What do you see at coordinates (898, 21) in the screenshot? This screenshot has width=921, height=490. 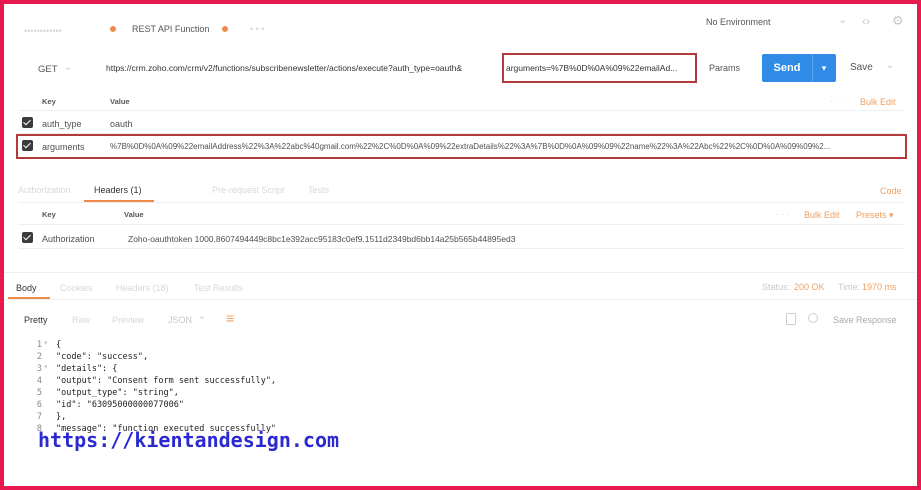 I see `gear-icon: ⚙` at bounding box center [898, 21].